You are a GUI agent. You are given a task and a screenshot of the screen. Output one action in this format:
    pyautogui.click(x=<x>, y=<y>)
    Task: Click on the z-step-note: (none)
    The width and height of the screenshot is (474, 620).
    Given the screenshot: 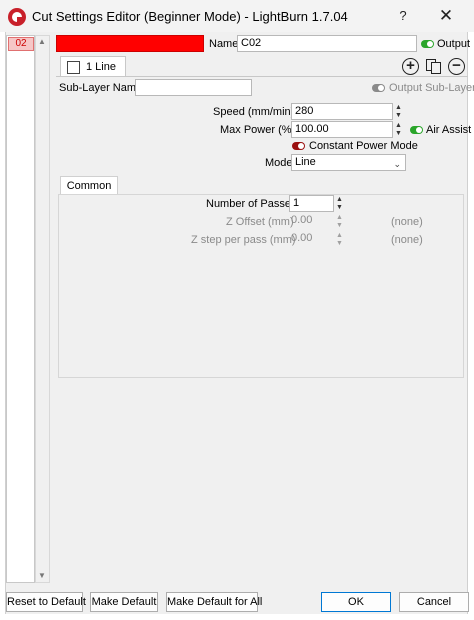 What is the action you would take?
    pyautogui.click(x=407, y=240)
    